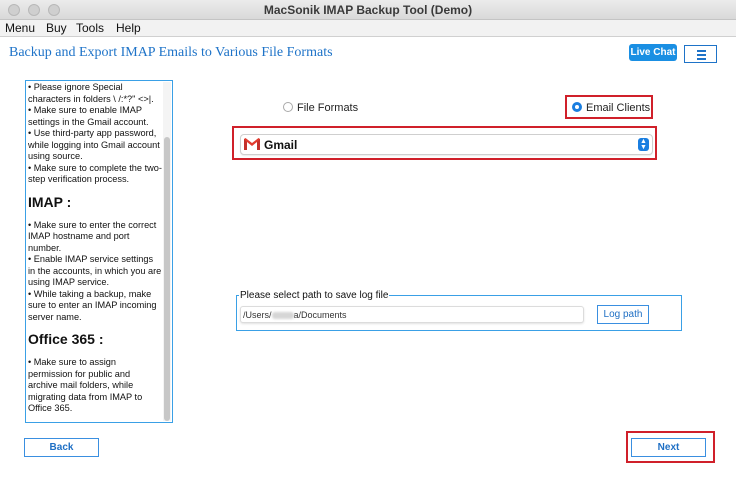 This screenshot has width=736, height=477. I want to click on chevron-up-down-icon: ▲ ▼, so click(643, 144).